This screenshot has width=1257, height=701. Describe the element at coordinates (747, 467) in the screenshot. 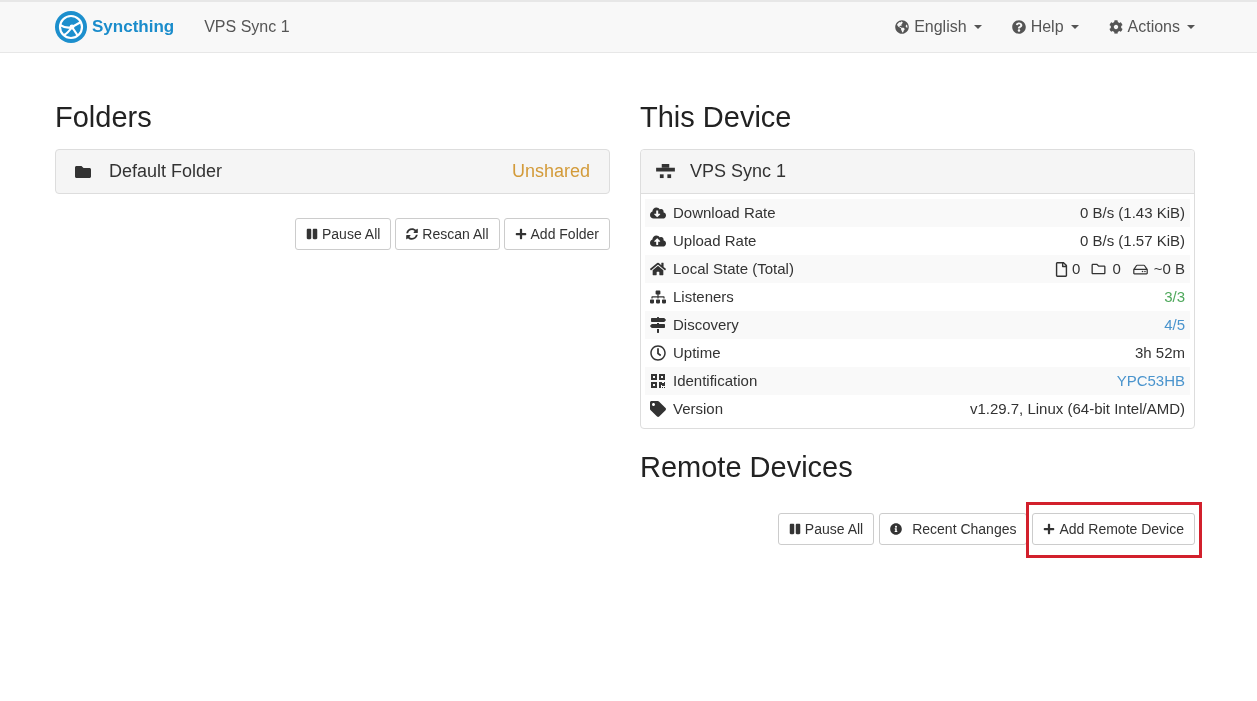

I see `section-heading: Remote Devices` at that location.